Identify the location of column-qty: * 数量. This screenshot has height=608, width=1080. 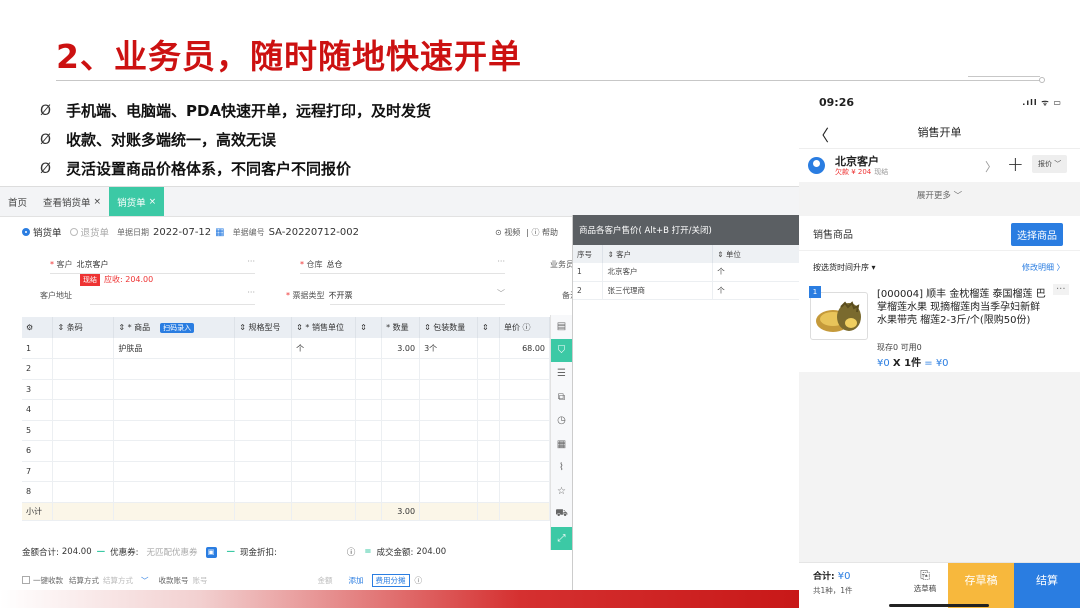
(401, 327).